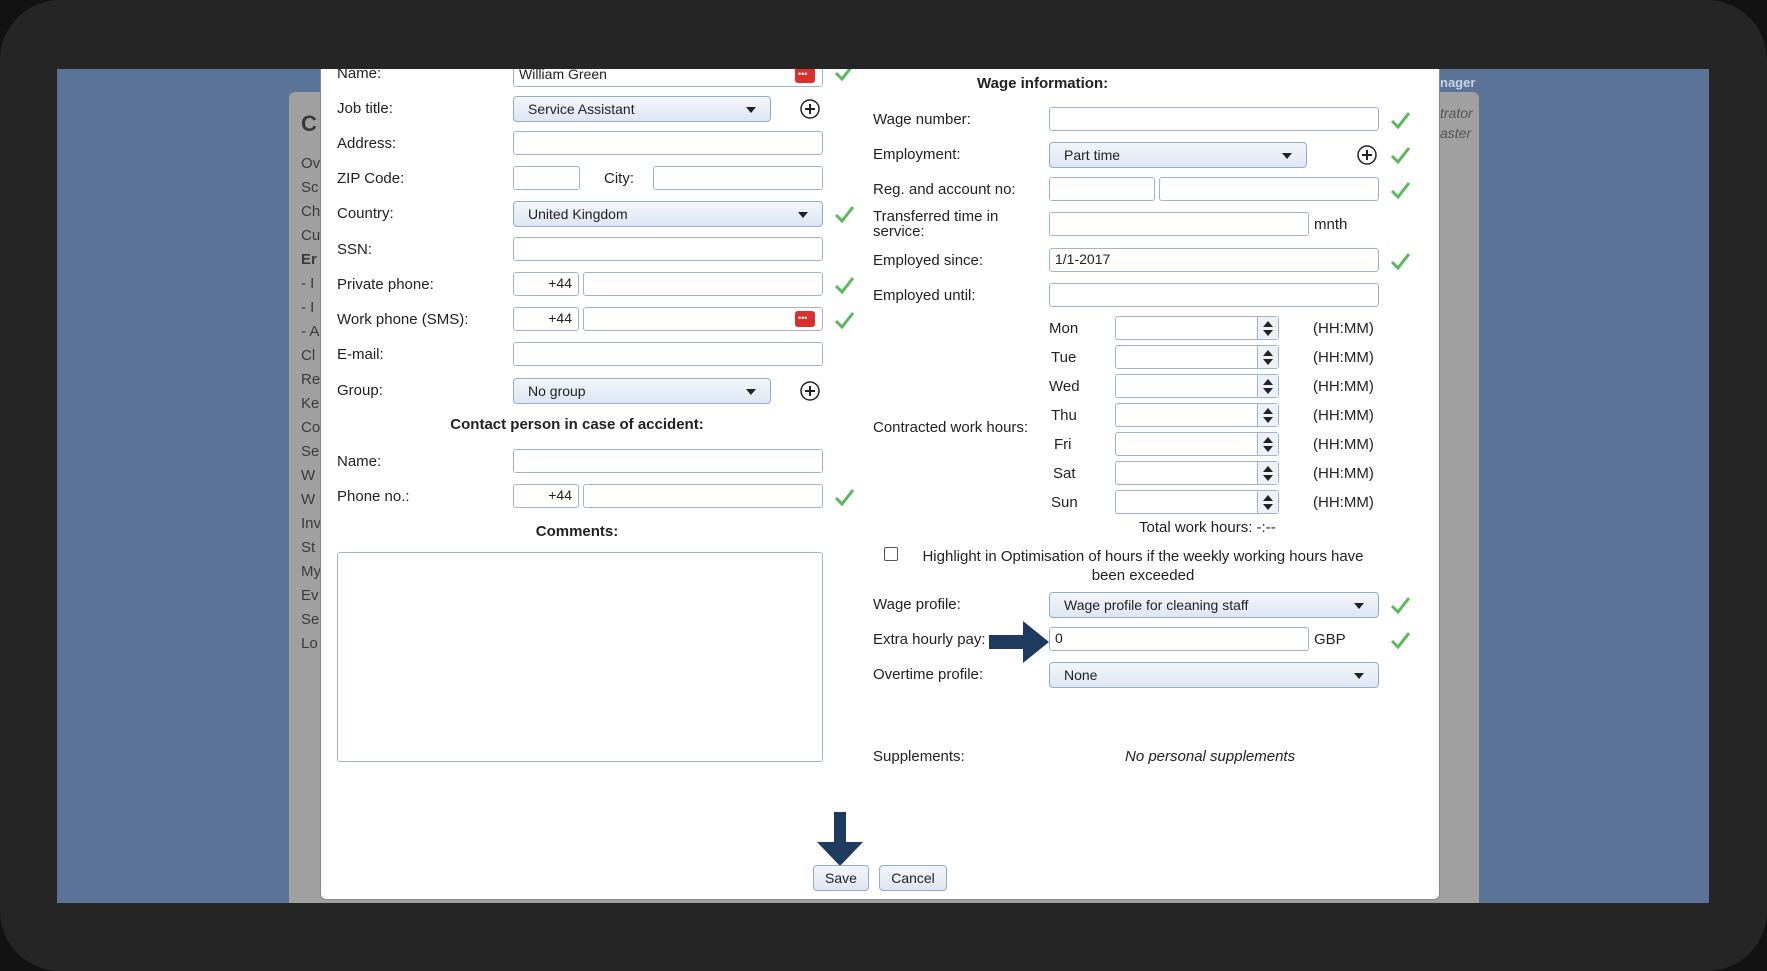 The image size is (1767, 971). What do you see at coordinates (1207, 527) in the screenshot?
I see `total-hours: Total work hours: -:--` at bounding box center [1207, 527].